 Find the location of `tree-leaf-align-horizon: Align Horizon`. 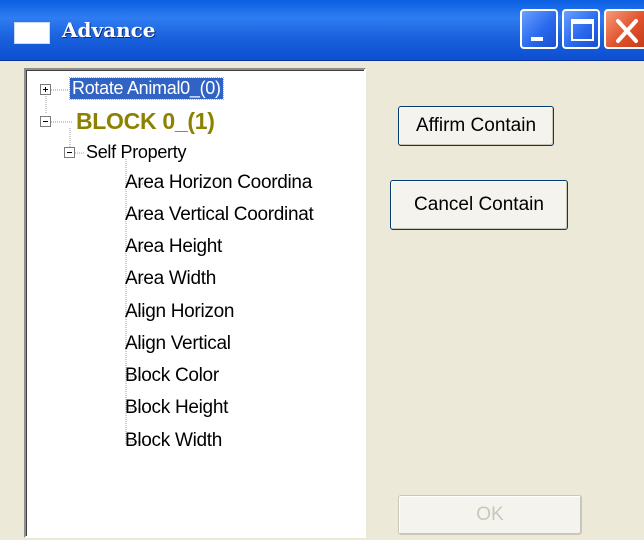

tree-leaf-align-horizon: Align Horizon is located at coordinates (179, 312).